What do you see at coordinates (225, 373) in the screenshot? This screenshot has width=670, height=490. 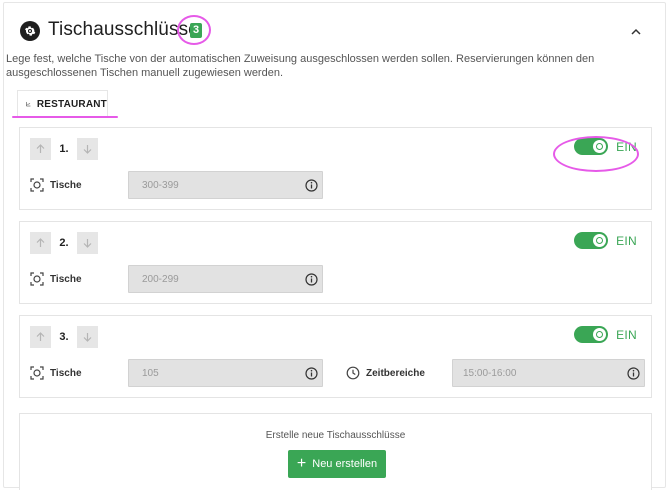 I see `tables-input: 105` at bounding box center [225, 373].